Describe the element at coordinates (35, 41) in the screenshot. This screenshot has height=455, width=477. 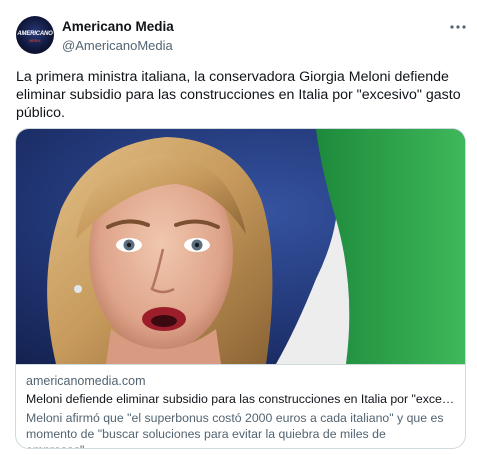
I see `avatar-logo-subtext: MEDIA` at that location.